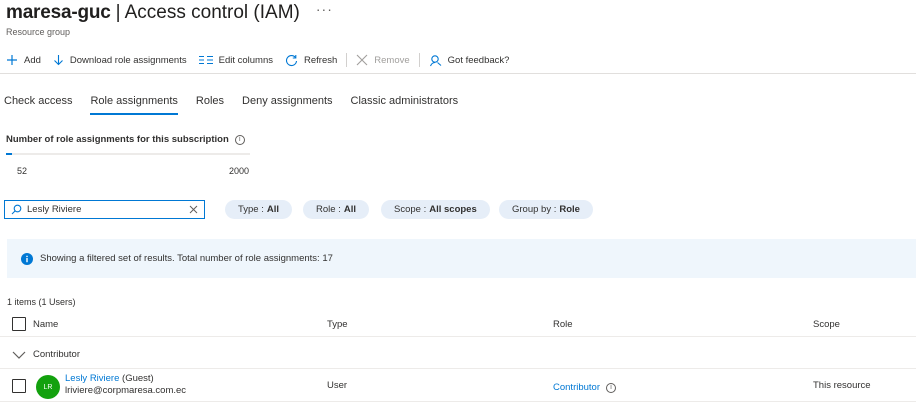 The image size is (916, 418). I want to click on column-header-scope: Scope, so click(826, 324).